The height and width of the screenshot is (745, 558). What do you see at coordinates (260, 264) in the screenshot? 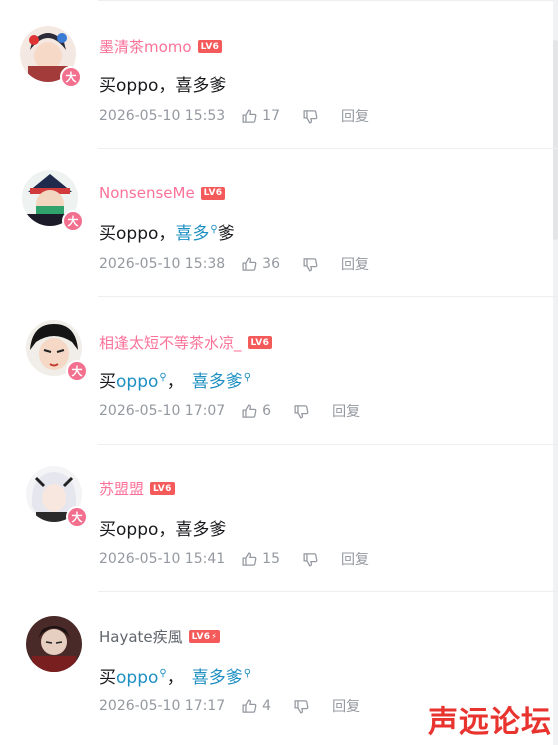
I see `like-button: 36` at bounding box center [260, 264].